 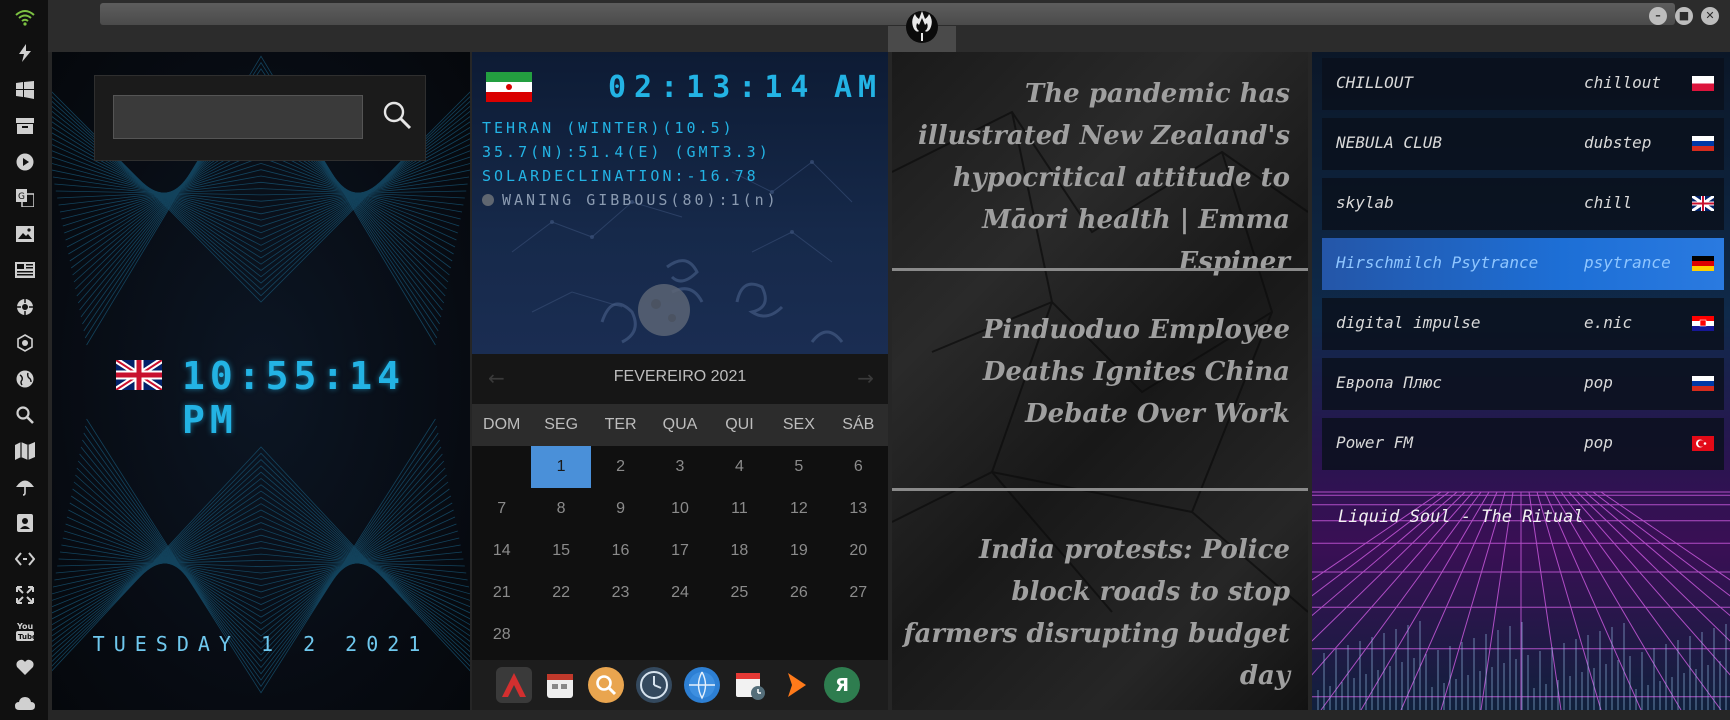 I want to click on heart-icon, so click(x=25, y=667).